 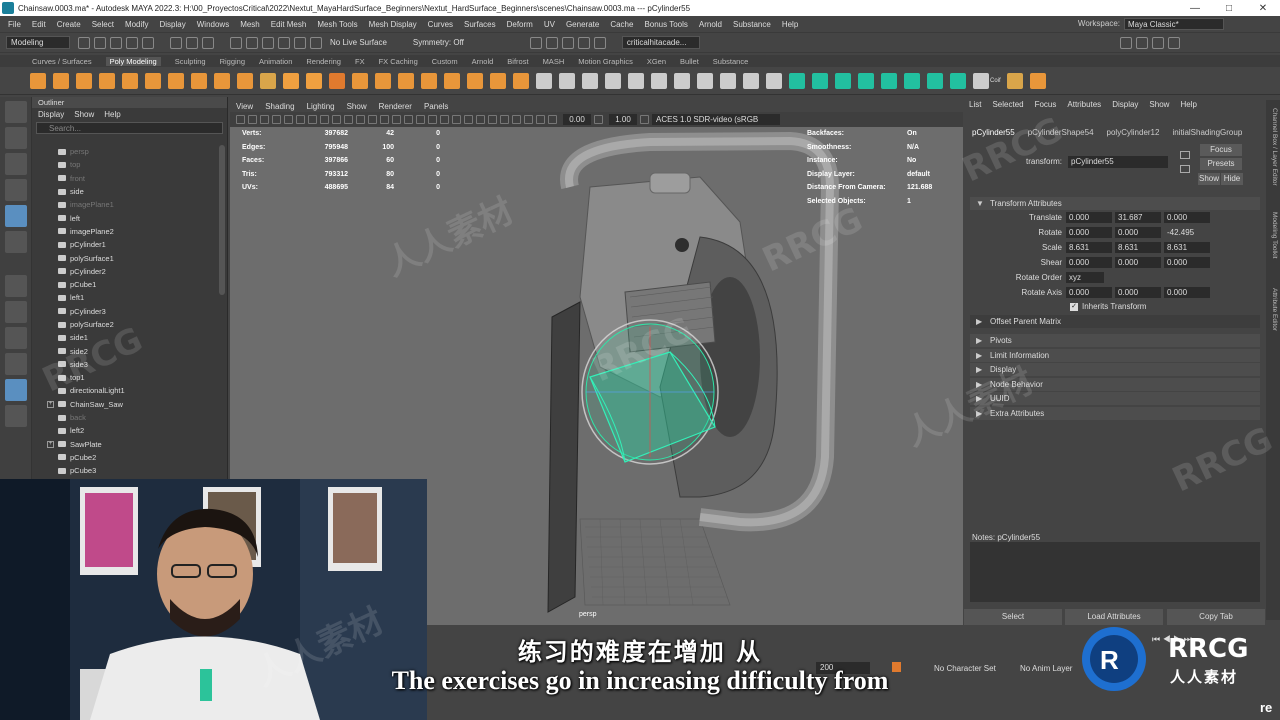 I want to click on outliner-item: directionalLight1, so click(x=125, y=390).